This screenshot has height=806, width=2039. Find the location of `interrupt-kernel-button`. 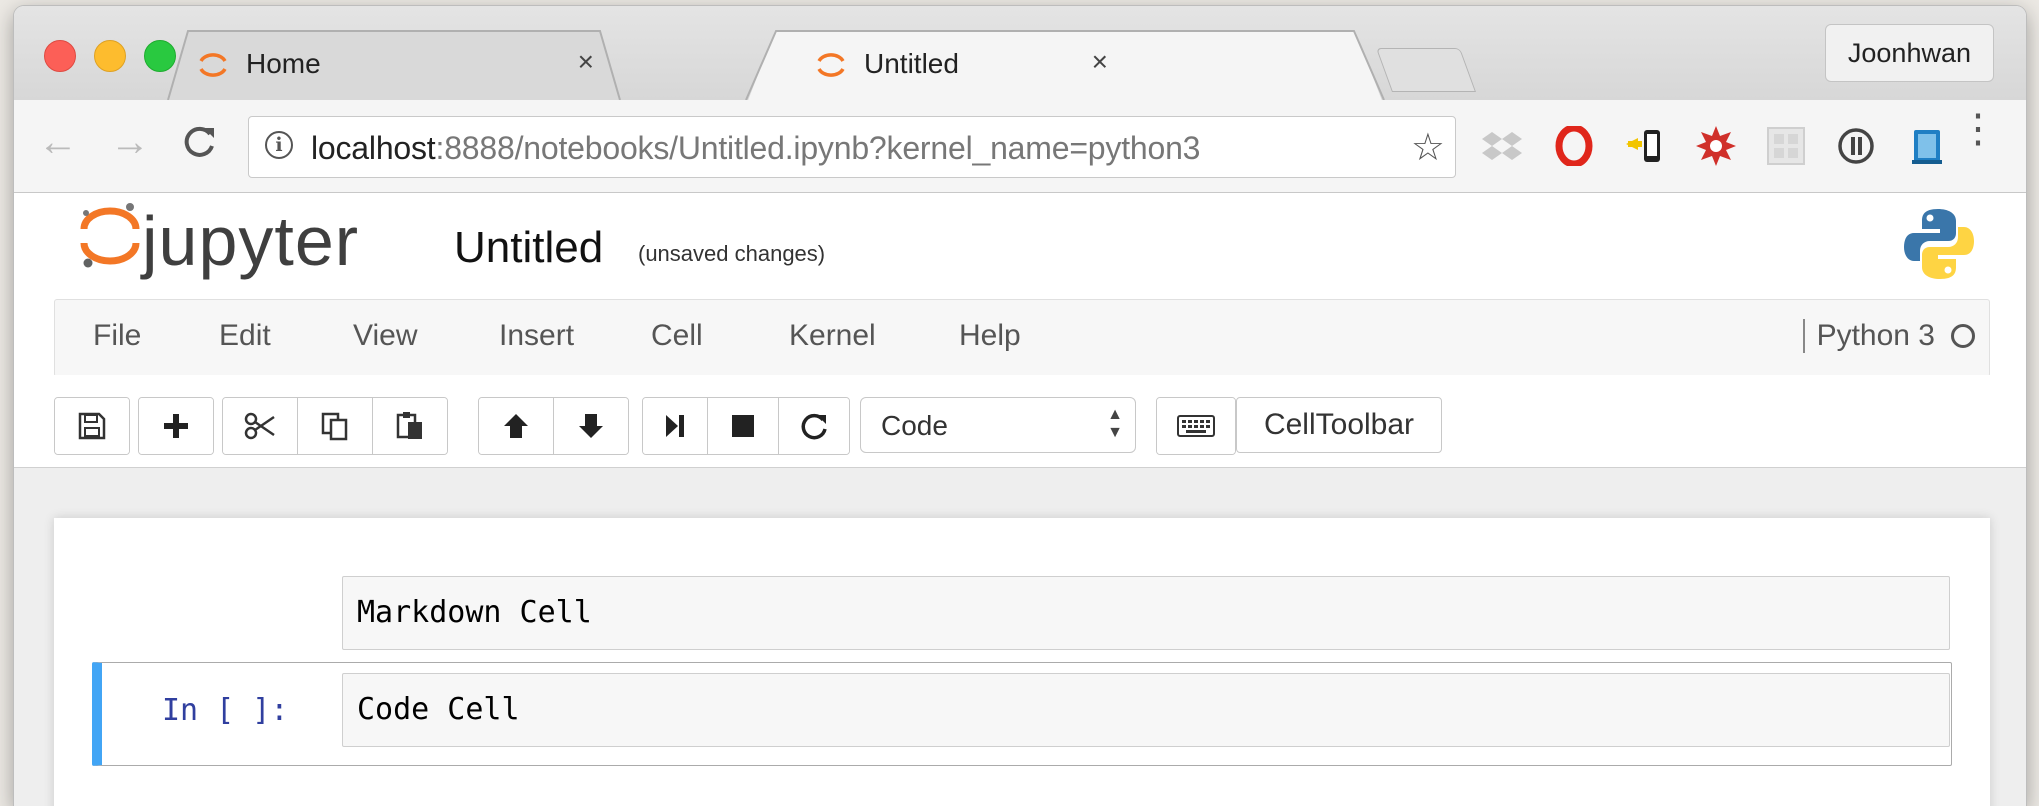

interrupt-kernel-button is located at coordinates (743, 426).